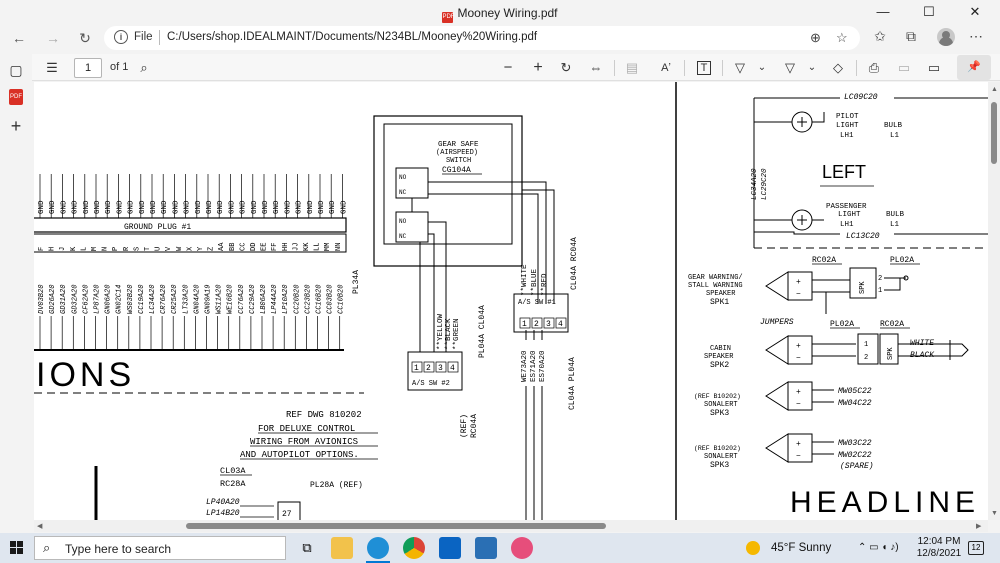  What do you see at coordinates (157, 227) in the screenshot?
I see `ground-plug-label: GROUND PLUG #1` at bounding box center [157, 227].